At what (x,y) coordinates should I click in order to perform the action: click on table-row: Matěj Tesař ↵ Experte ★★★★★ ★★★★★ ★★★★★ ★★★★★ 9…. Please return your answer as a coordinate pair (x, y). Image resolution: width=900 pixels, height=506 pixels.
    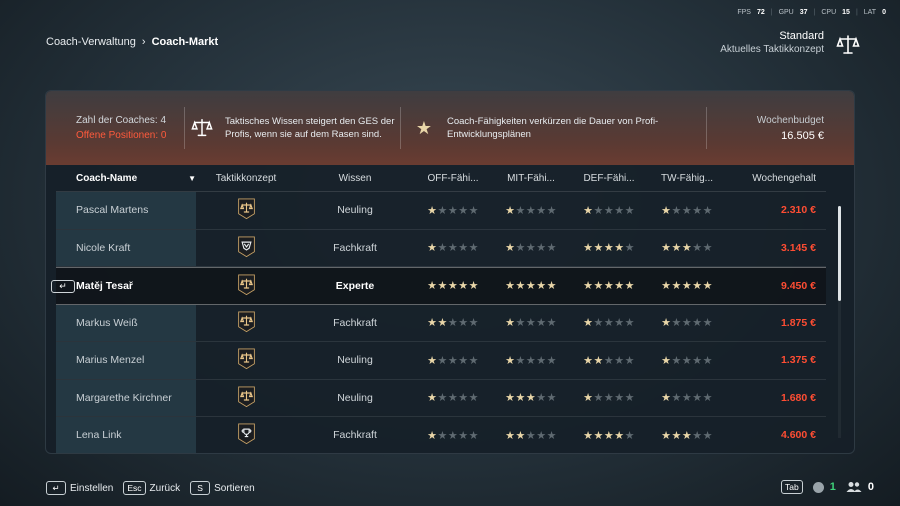
    Looking at the image, I should click on (438, 286).